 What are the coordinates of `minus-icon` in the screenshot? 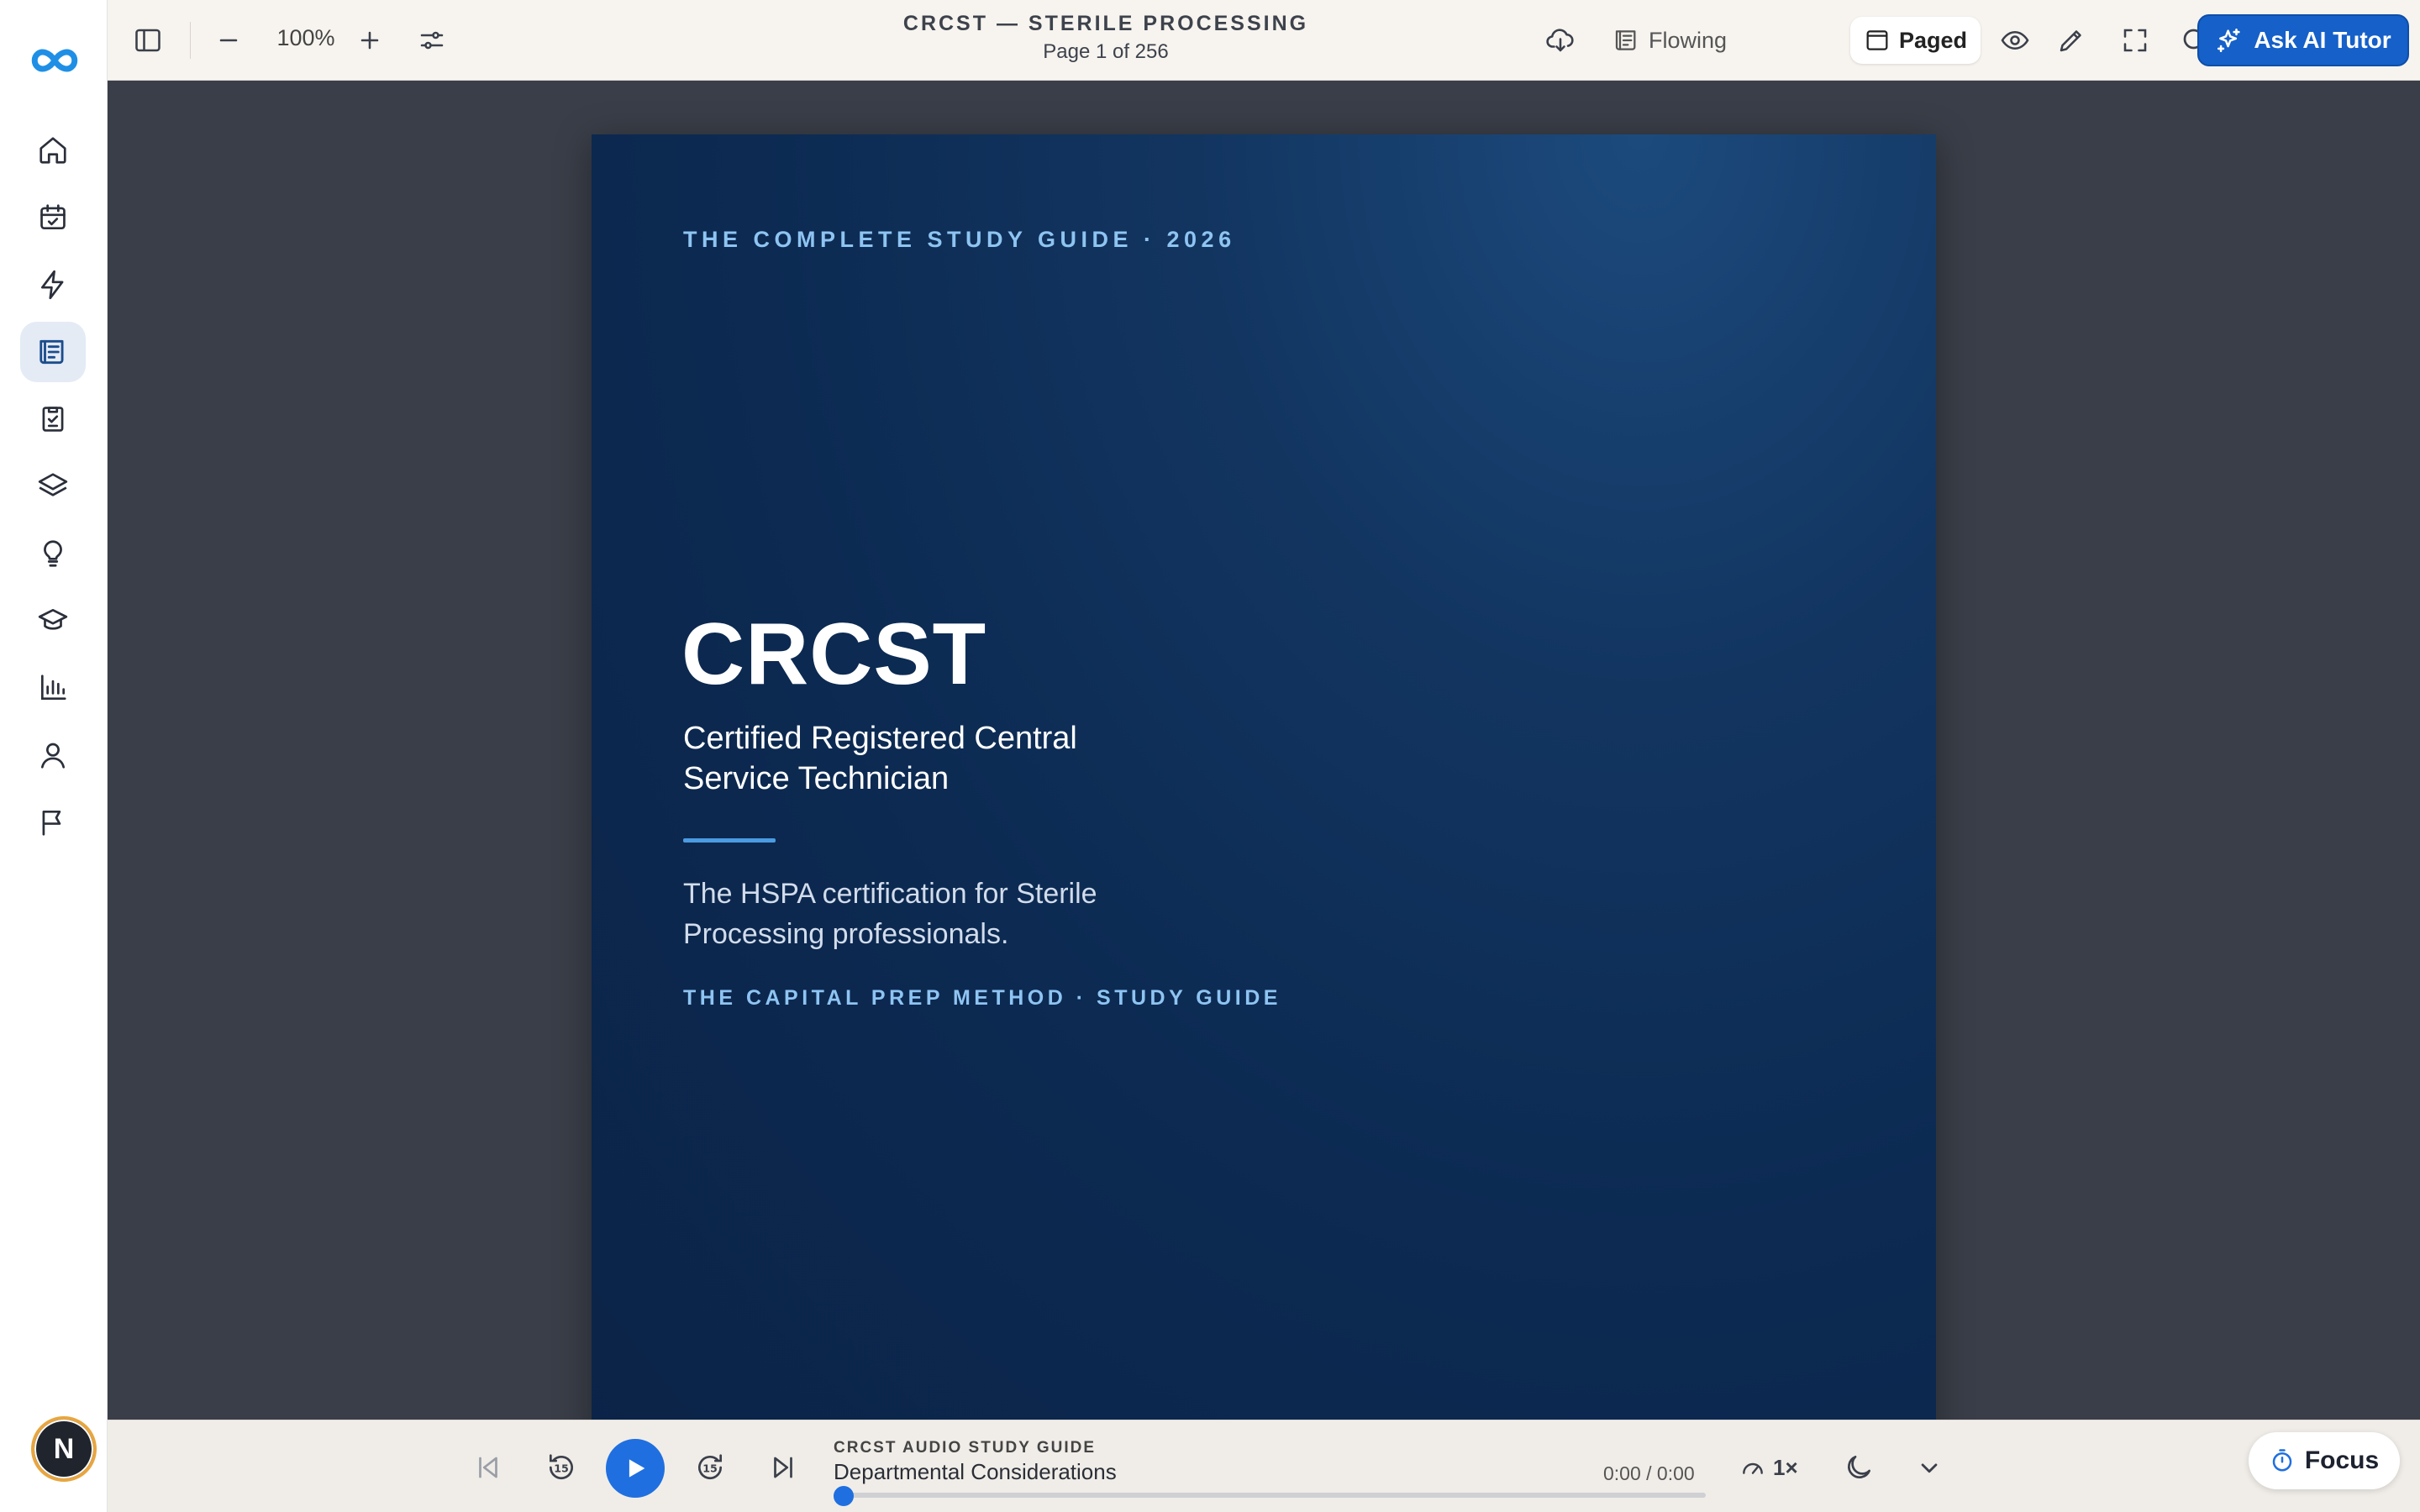 It's located at (228, 40).